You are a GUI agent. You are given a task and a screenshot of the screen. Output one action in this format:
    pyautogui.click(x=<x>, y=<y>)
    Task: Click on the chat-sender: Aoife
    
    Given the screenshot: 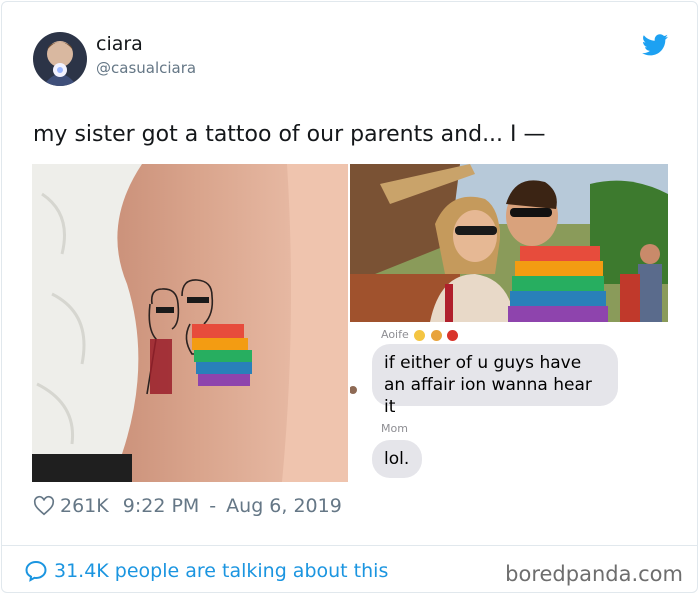 What is the action you would take?
    pyautogui.click(x=420, y=334)
    